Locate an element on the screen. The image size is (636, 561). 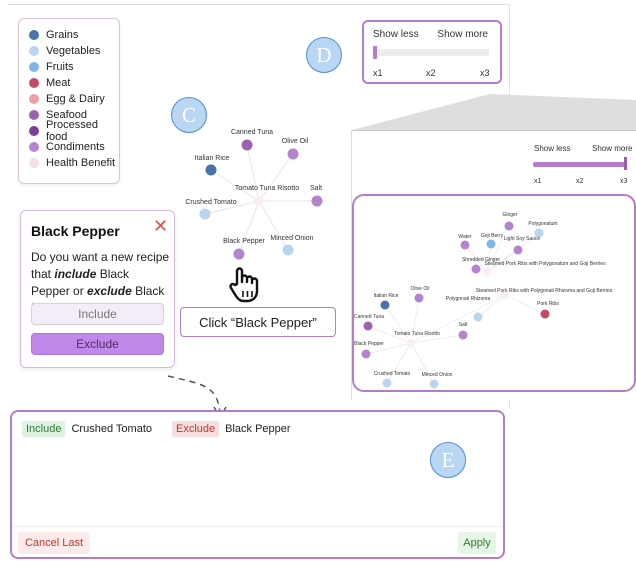
apply-button: Apply is located at coordinates (477, 543).